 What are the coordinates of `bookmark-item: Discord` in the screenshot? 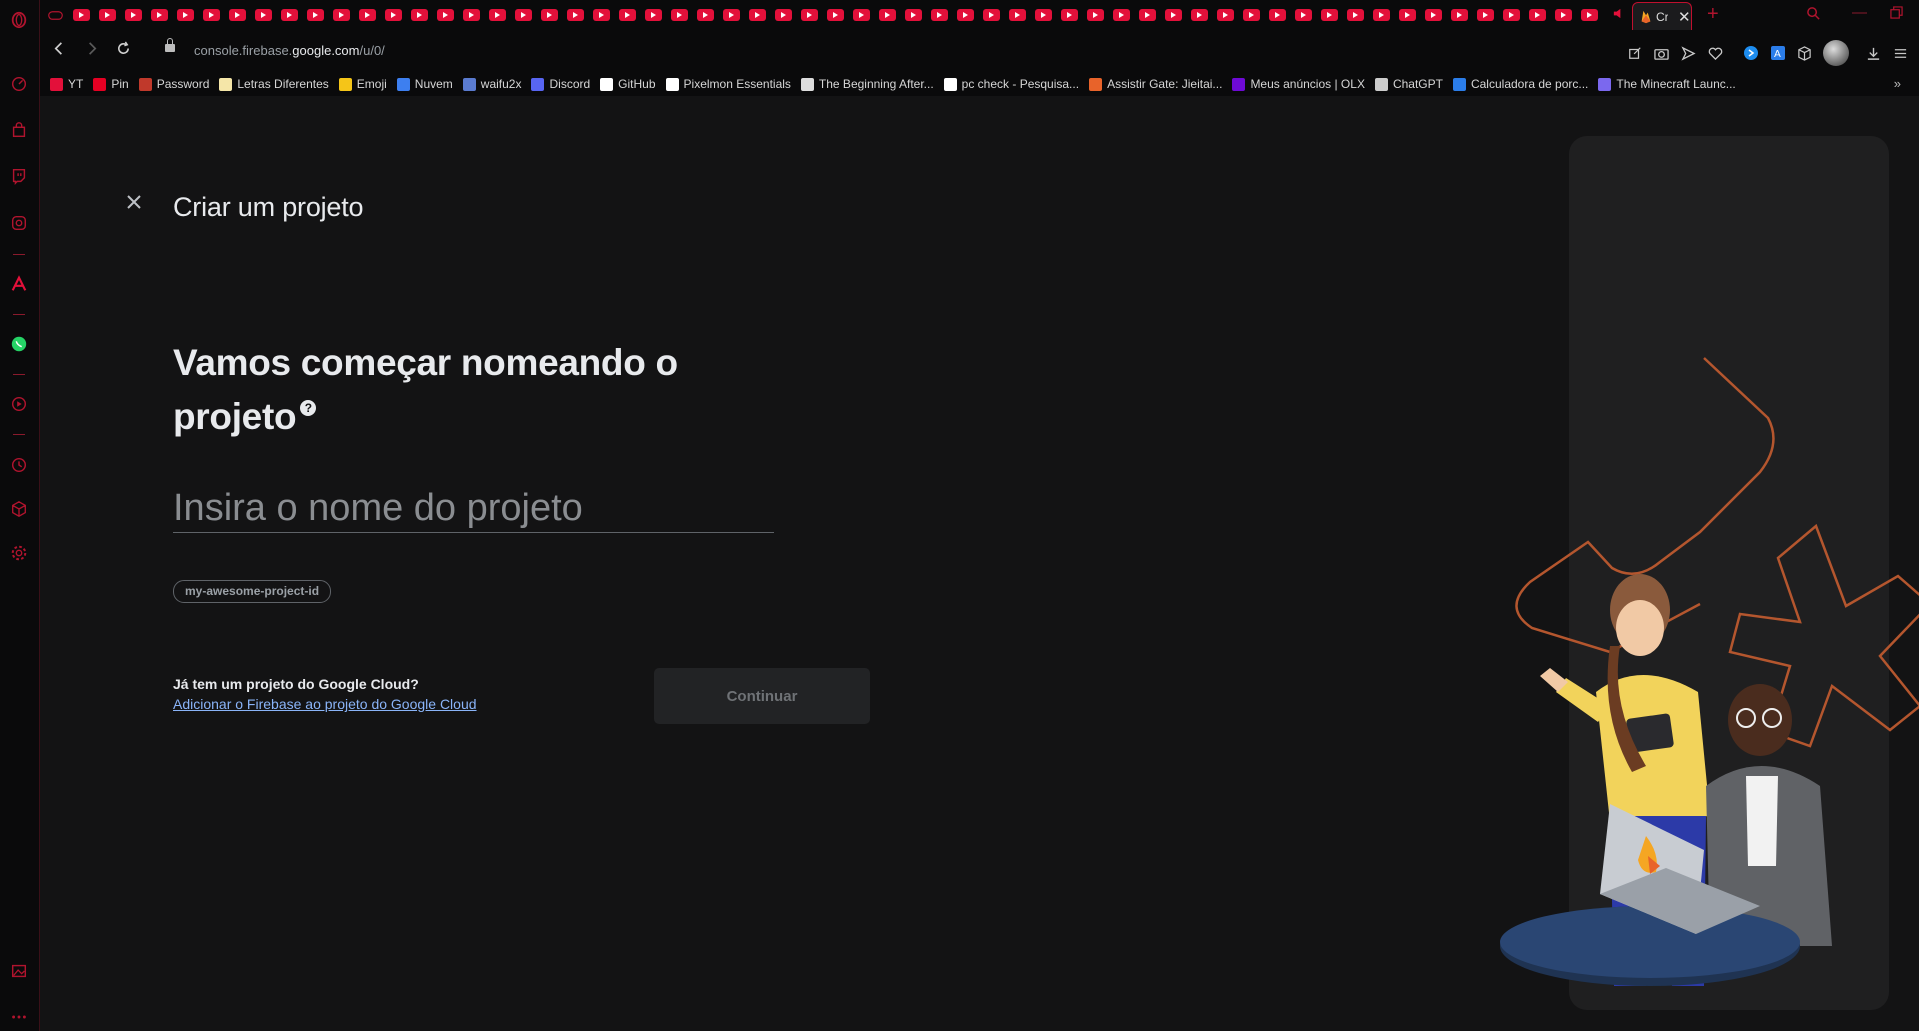 It's located at (560, 84).